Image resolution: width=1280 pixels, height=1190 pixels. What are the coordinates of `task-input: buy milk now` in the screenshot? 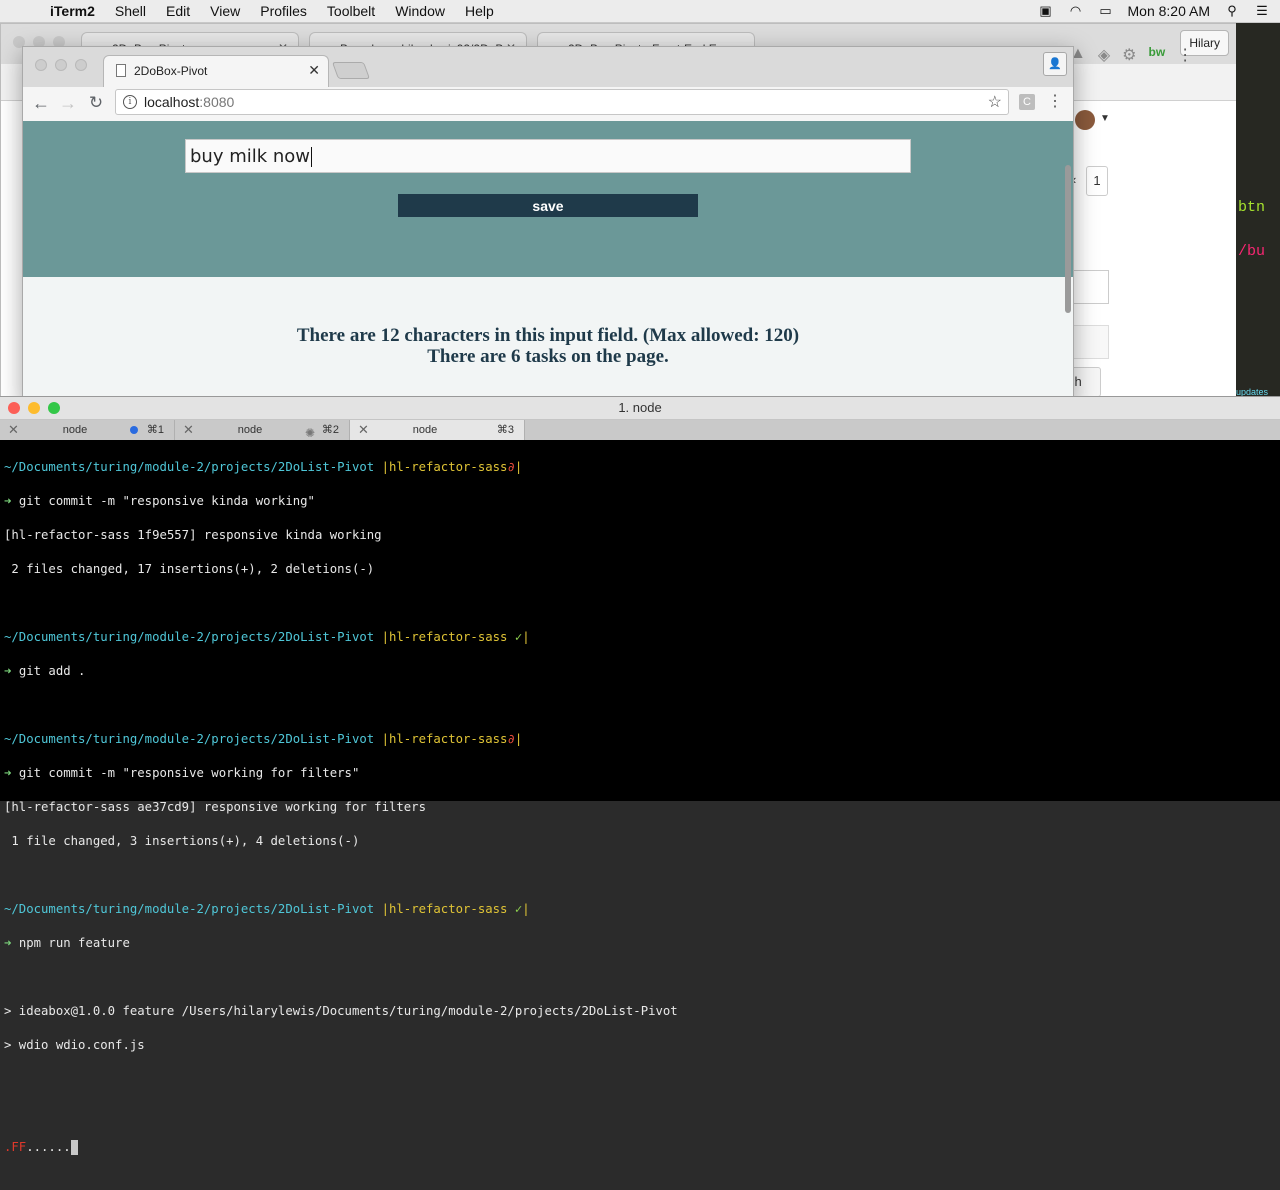 It's located at (548, 156).